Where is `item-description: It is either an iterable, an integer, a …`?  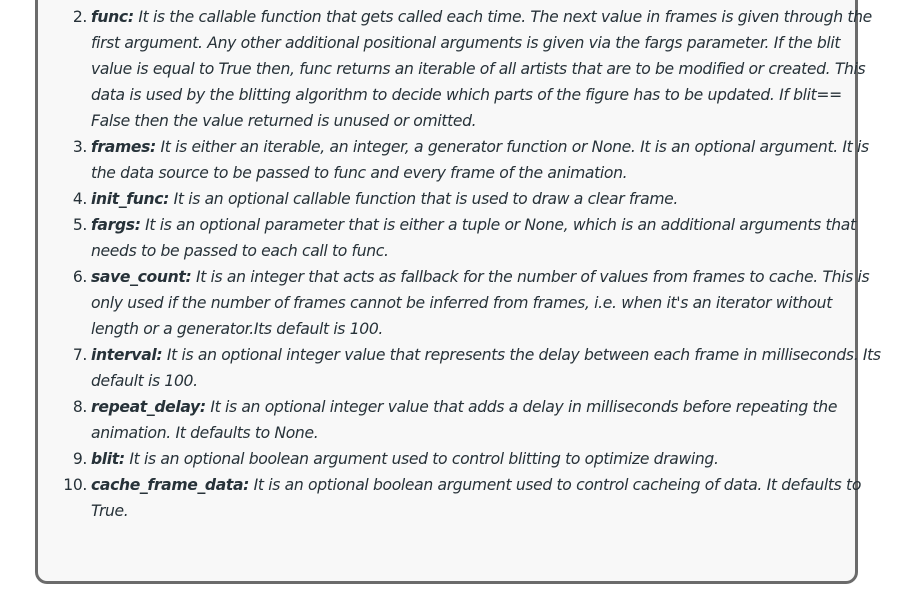
item-description: It is either an iterable, an integer, a … is located at coordinates (480, 160).